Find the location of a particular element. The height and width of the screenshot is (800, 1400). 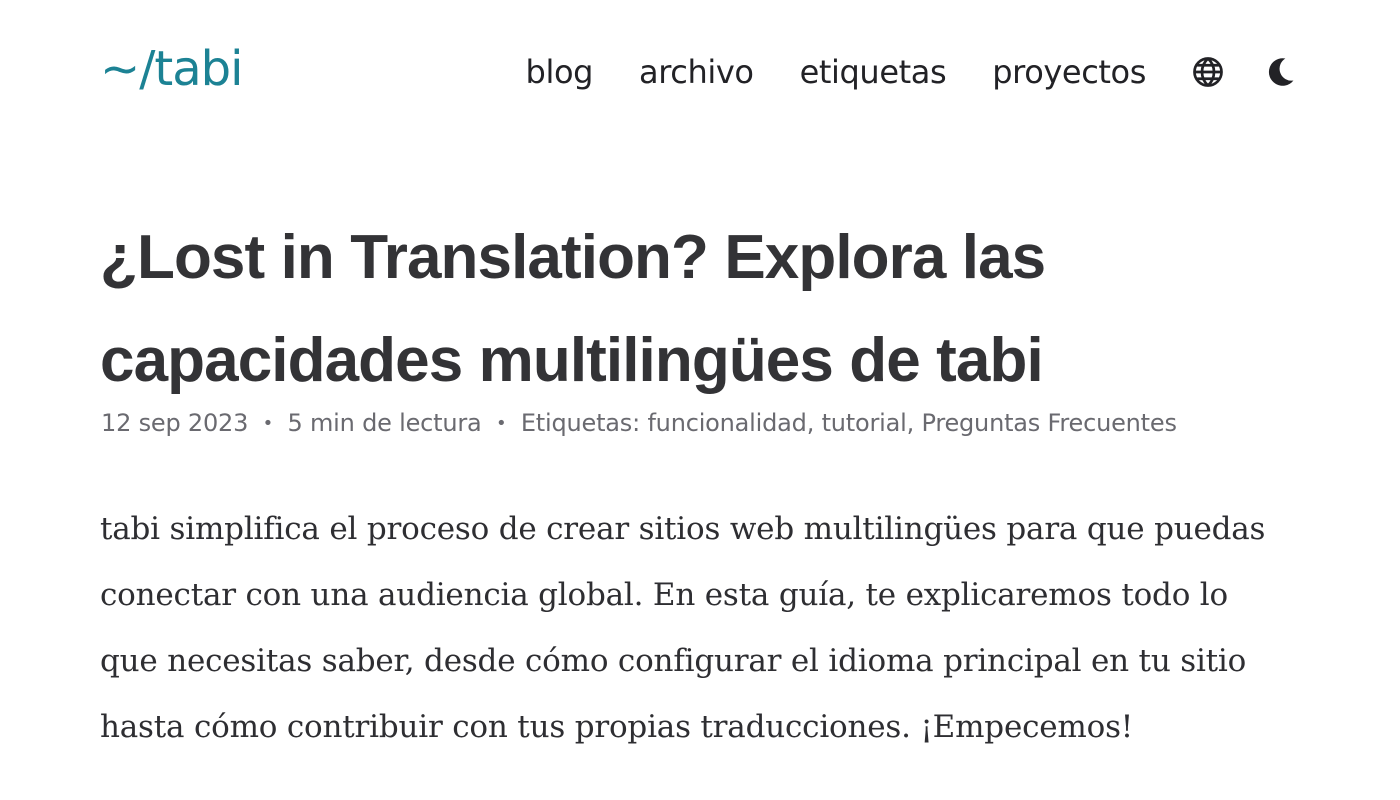

nav-link-etiquetas: etiquetas is located at coordinates (873, 72).